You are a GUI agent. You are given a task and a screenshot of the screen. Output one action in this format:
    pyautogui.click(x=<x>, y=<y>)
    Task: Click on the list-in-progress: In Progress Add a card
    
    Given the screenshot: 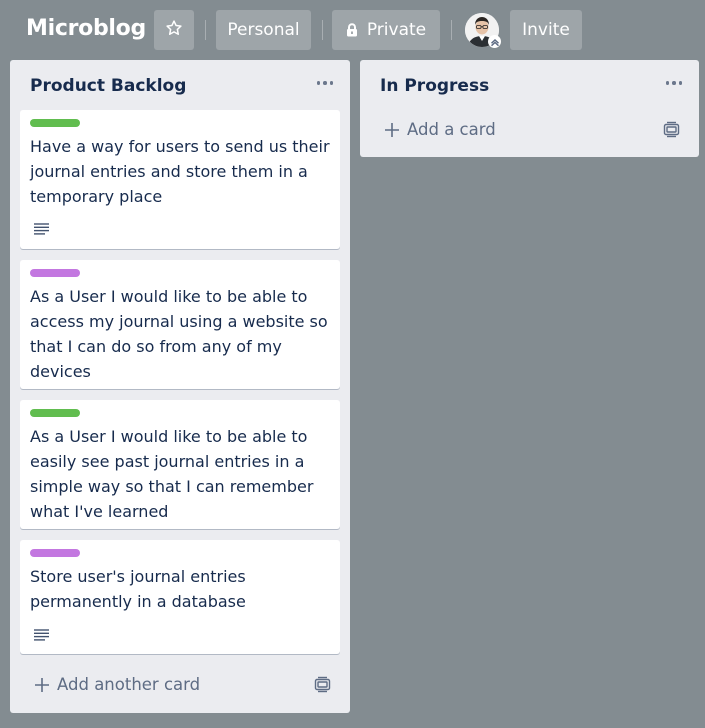 What is the action you would take?
    pyautogui.click(x=529, y=108)
    